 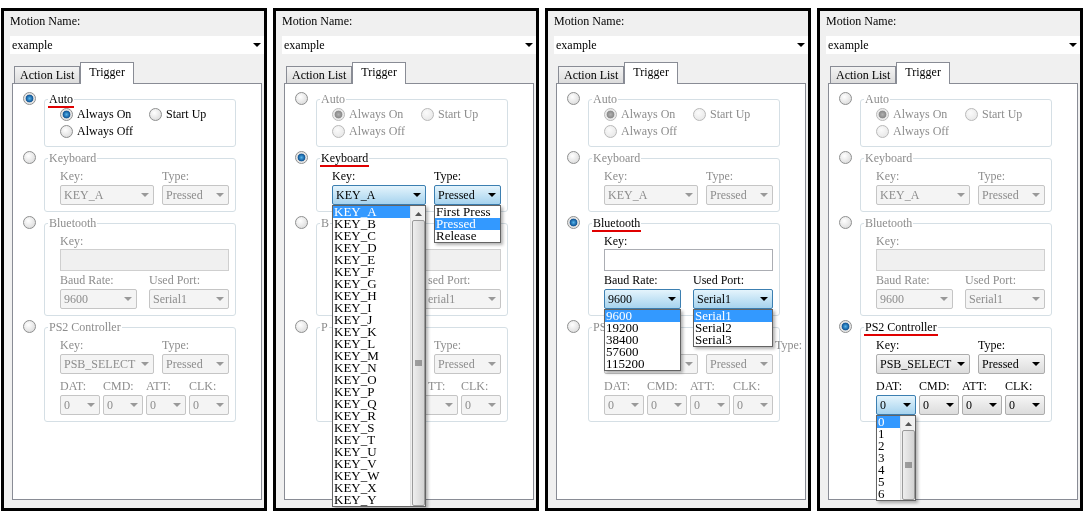 I want to click on group-title: PS2 Controller, so click(x=901, y=328).